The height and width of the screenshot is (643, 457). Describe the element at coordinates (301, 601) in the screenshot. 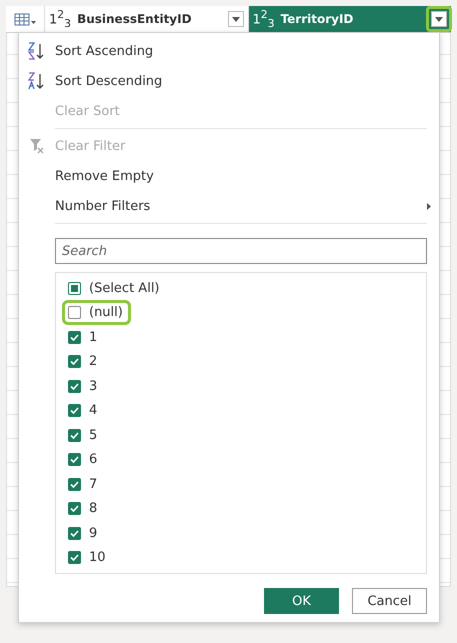

I see `ok-button: OK` at that location.